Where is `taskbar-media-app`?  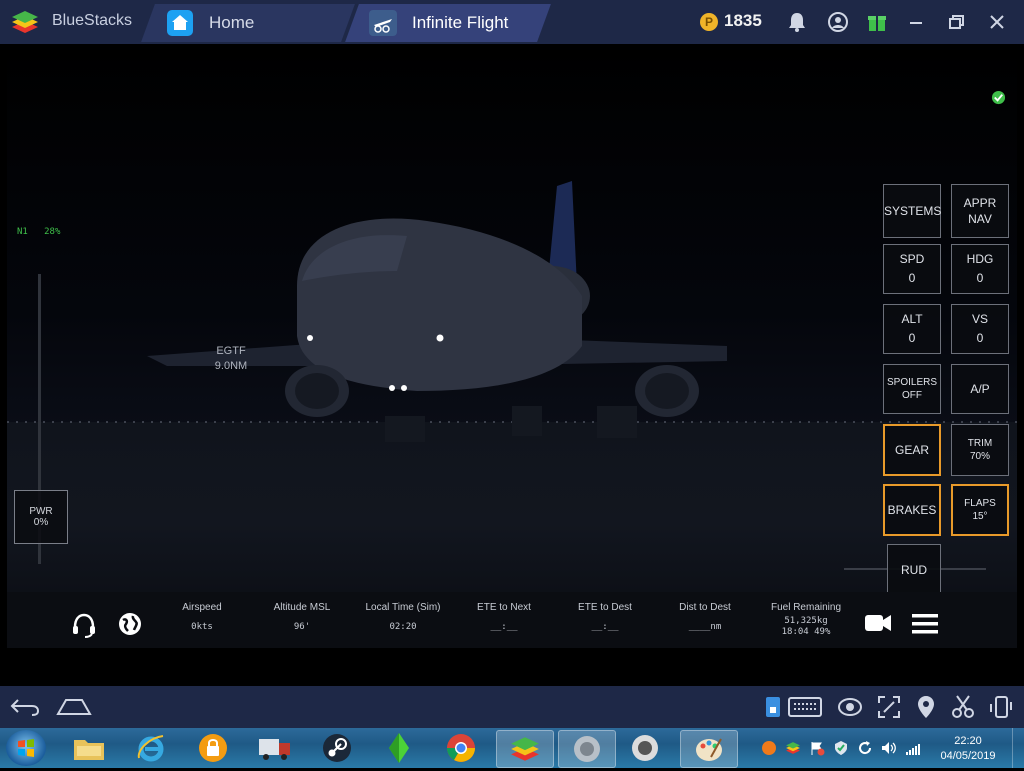 taskbar-media-app is located at coordinates (645, 748).